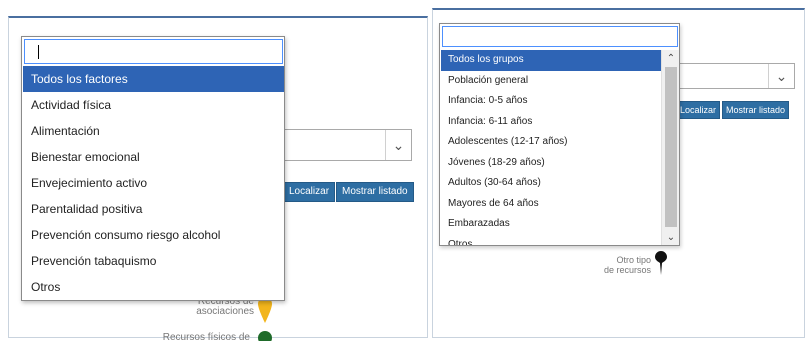 The image size is (805, 343). I want to click on group-option: Todos los grupos, so click(551, 60).